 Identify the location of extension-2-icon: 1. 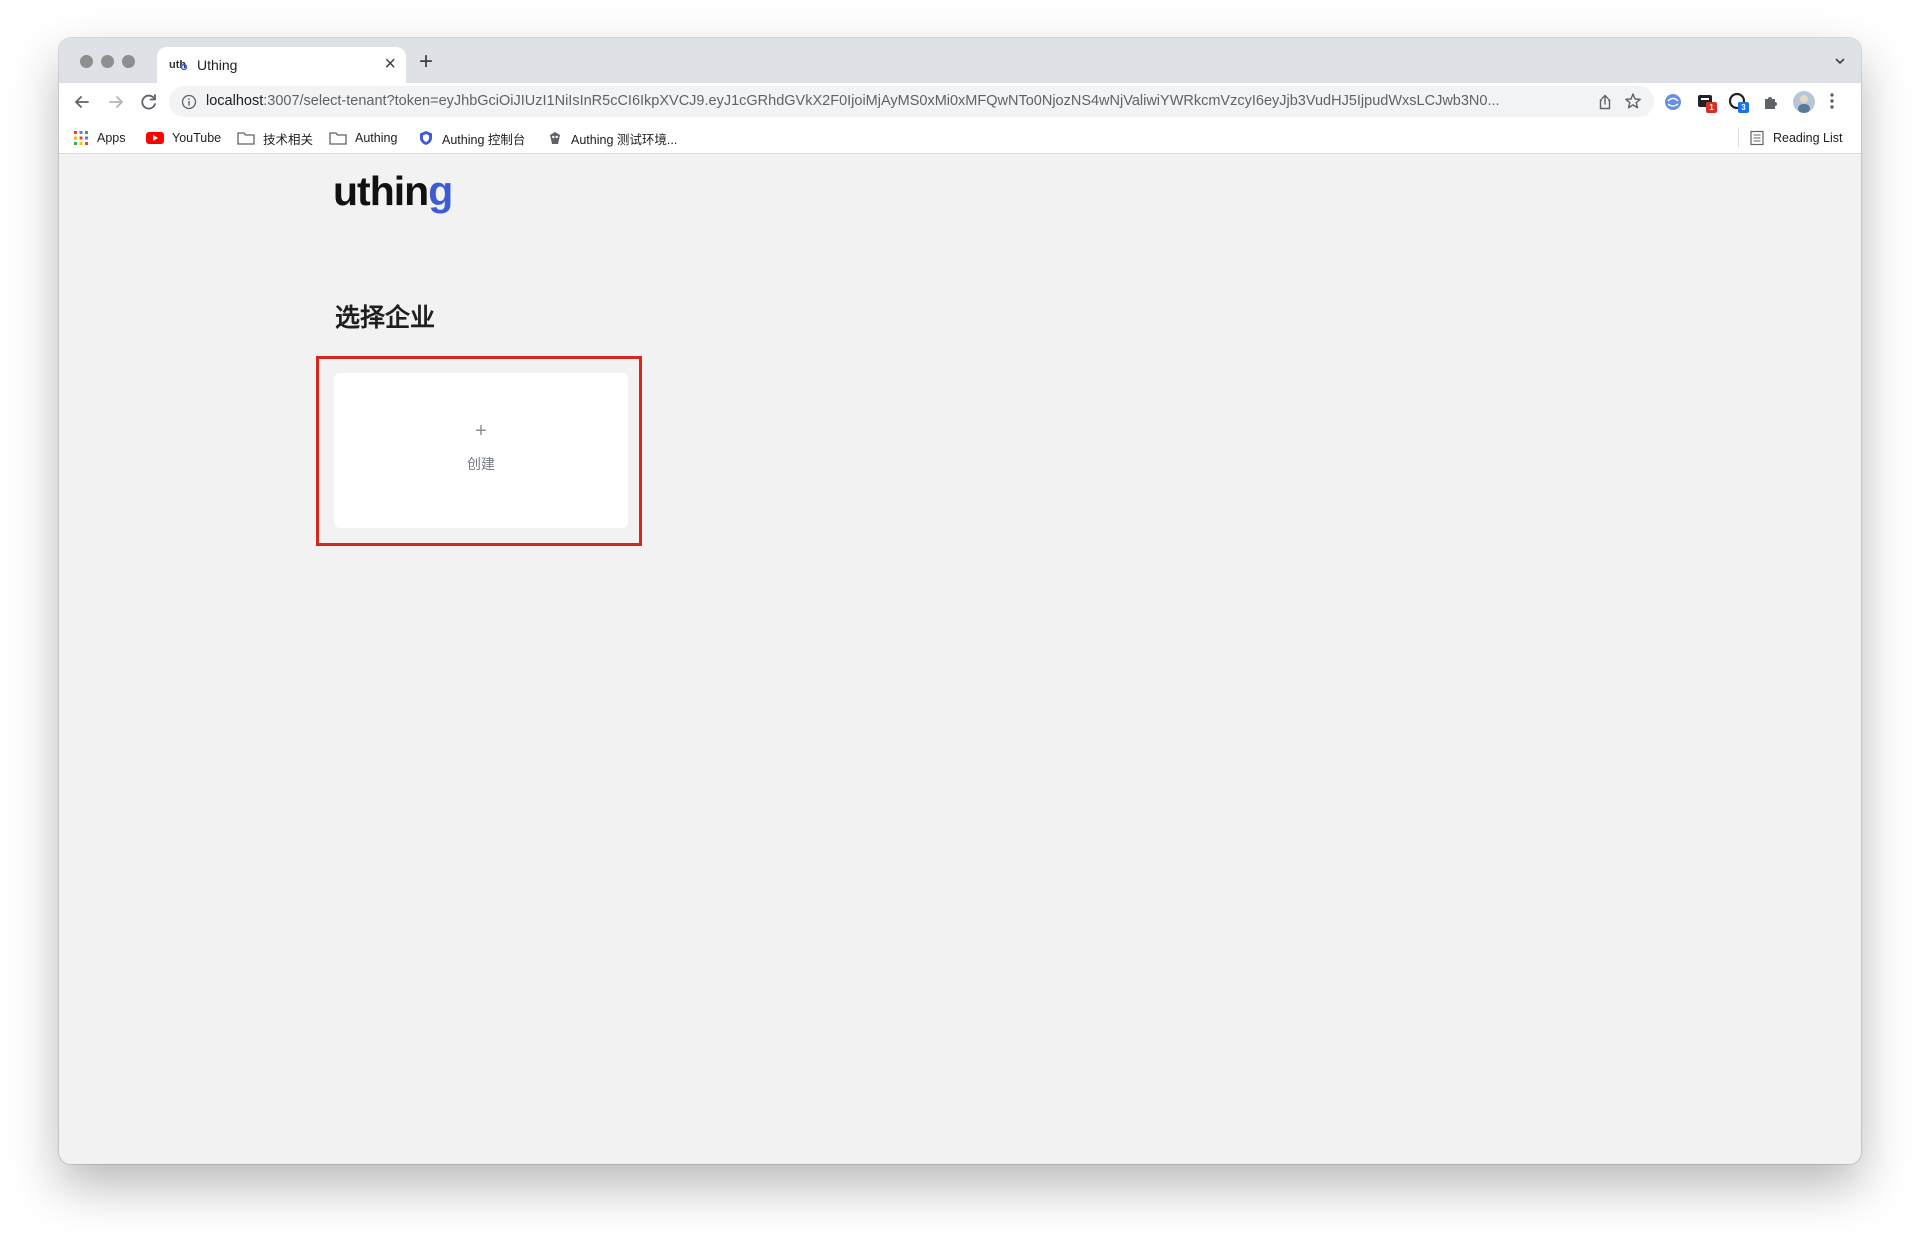
(1706, 102).